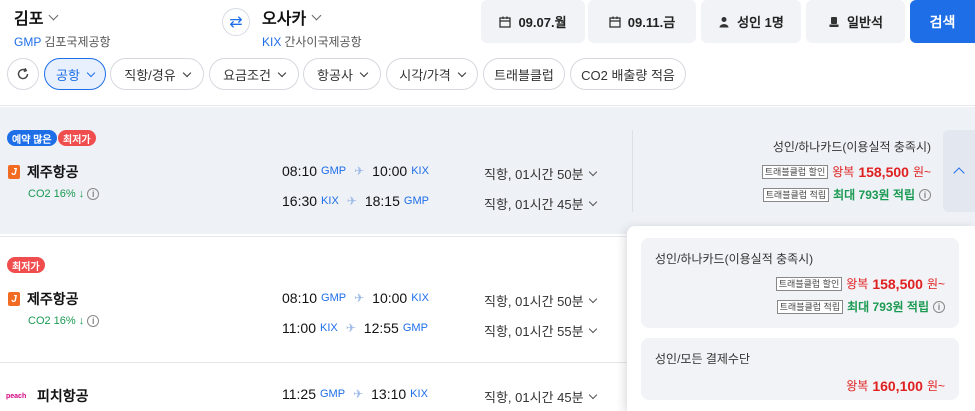 This screenshot has height=411, width=975. Describe the element at coordinates (47, 396) in the screenshot. I see `airline-name: peach 피치항공` at that location.